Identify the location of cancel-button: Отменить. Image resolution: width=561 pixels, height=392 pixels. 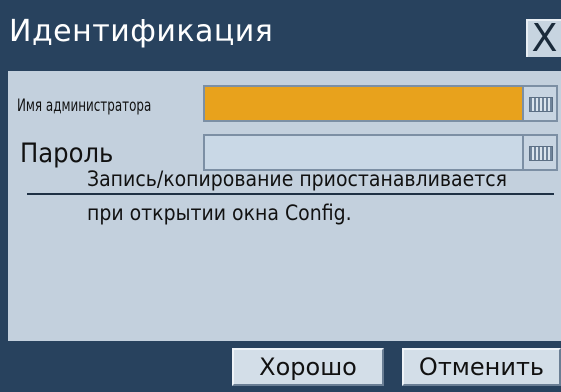
(481, 367).